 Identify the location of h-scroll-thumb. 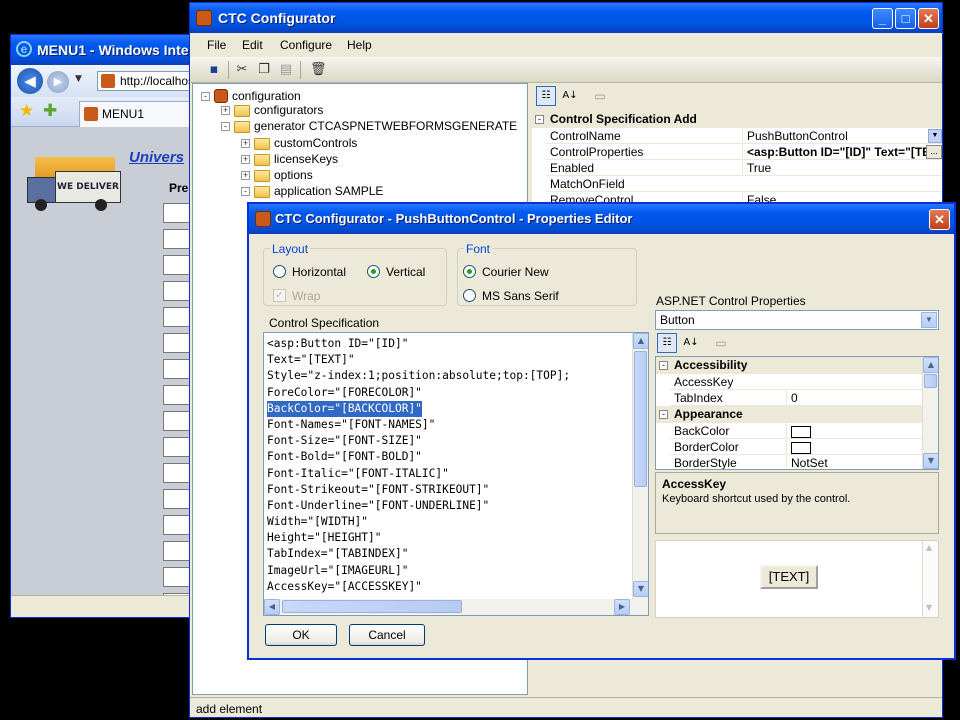
(372, 606).